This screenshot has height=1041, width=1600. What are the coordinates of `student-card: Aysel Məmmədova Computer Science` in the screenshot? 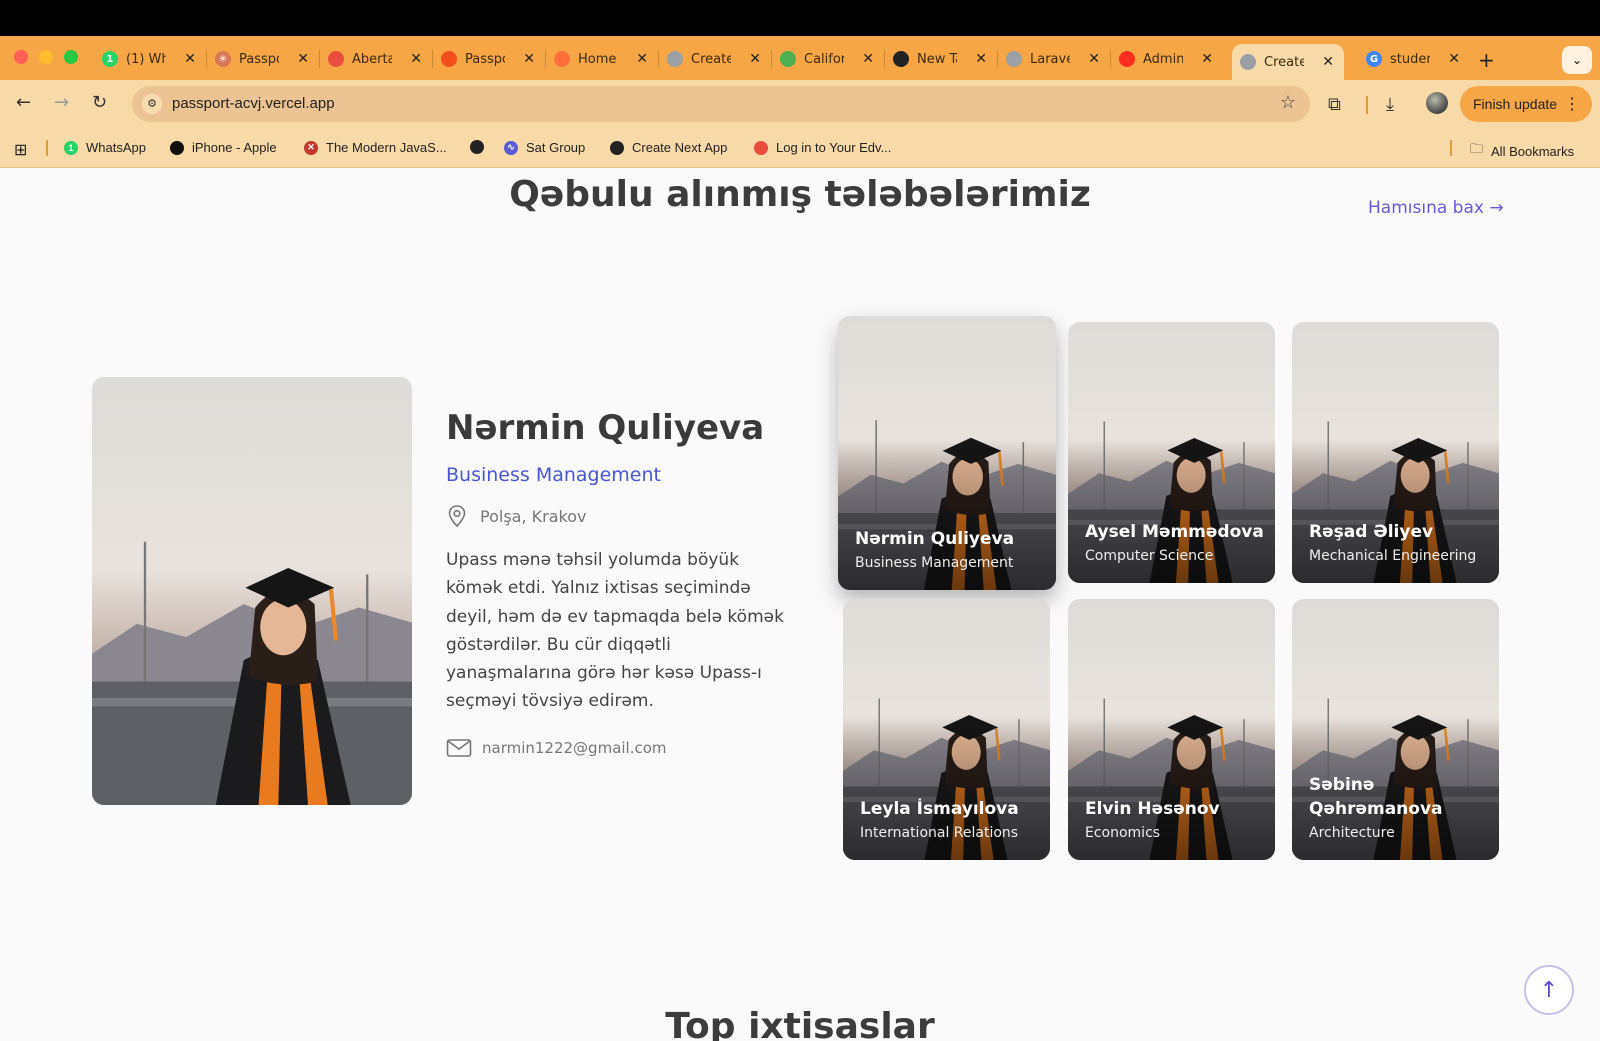 It's located at (1171, 452).